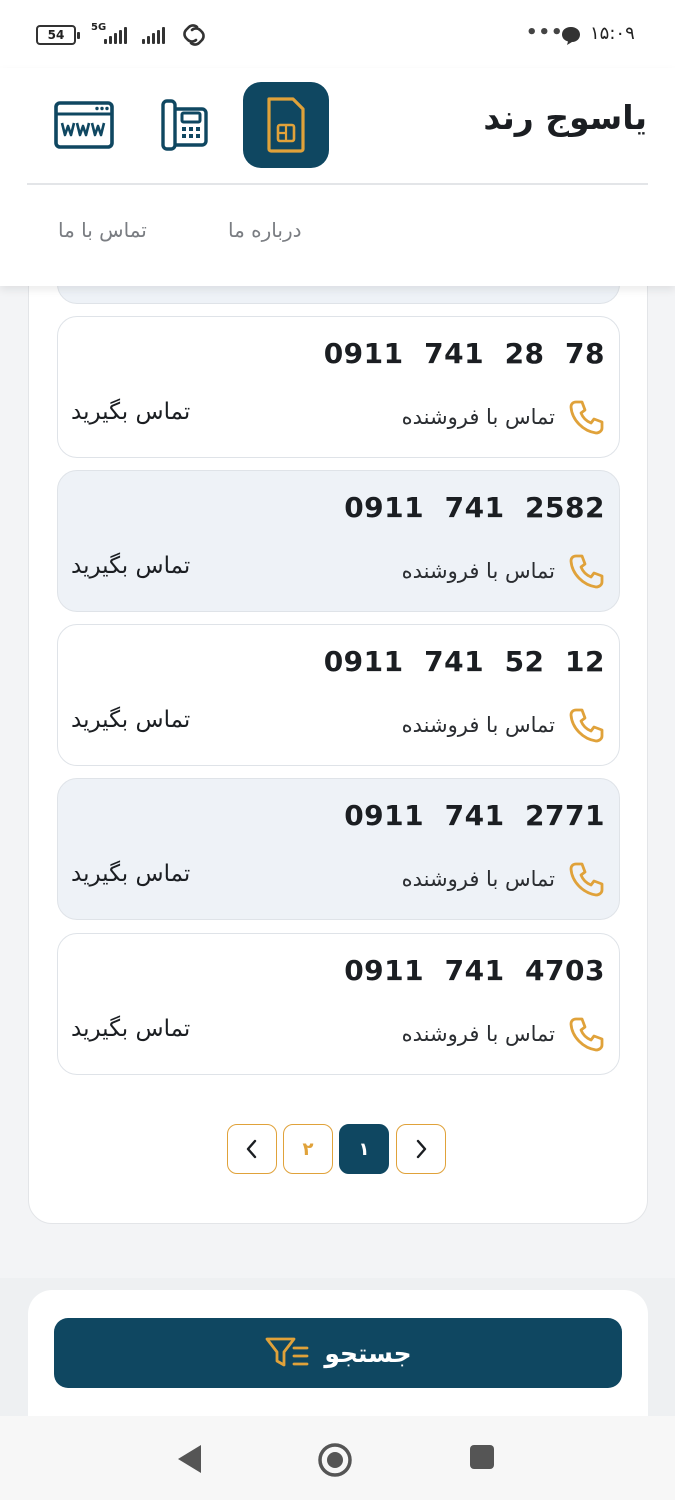 The height and width of the screenshot is (1500, 675). Describe the element at coordinates (474, 815) in the screenshot. I see `phone-number: 0911 741 2771` at that location.